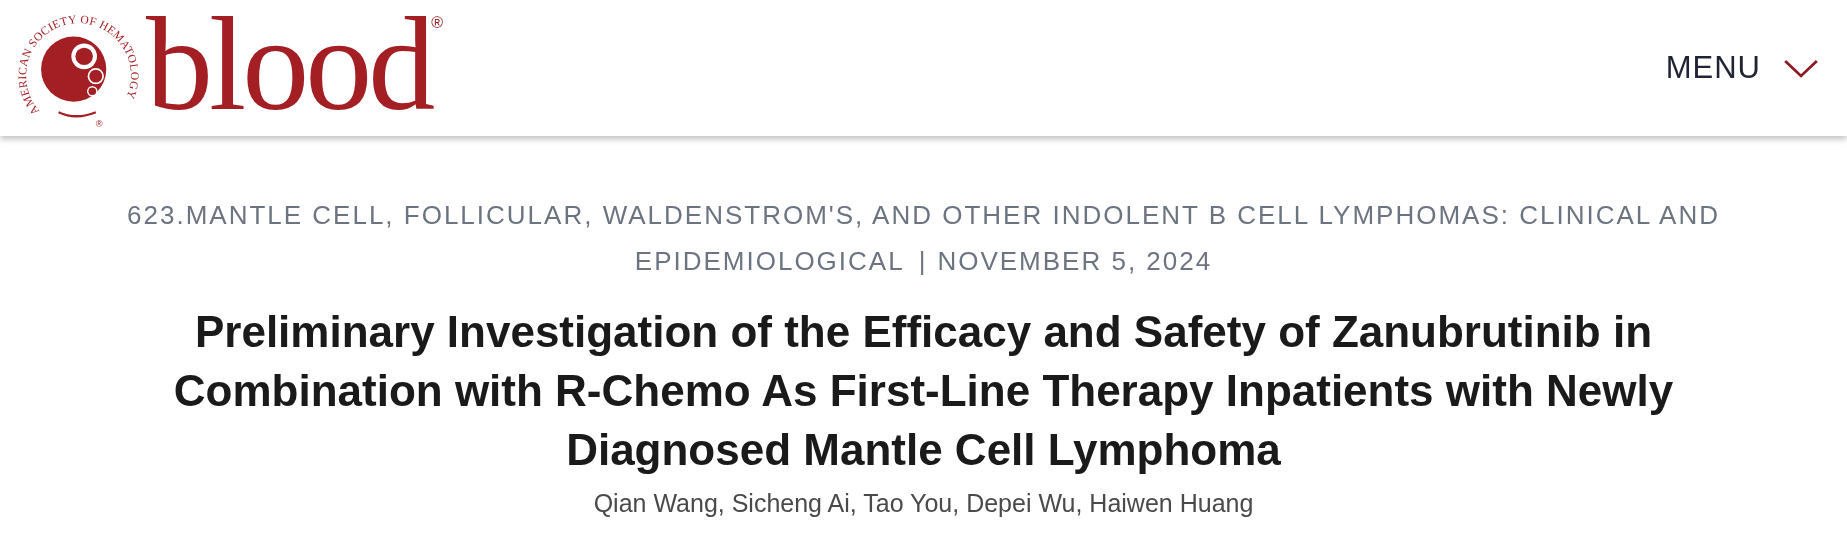  What do you see at coordinates (437, 22) in the screenshot?
I see `registered-mark: ®` at bounding box center [437, 22].